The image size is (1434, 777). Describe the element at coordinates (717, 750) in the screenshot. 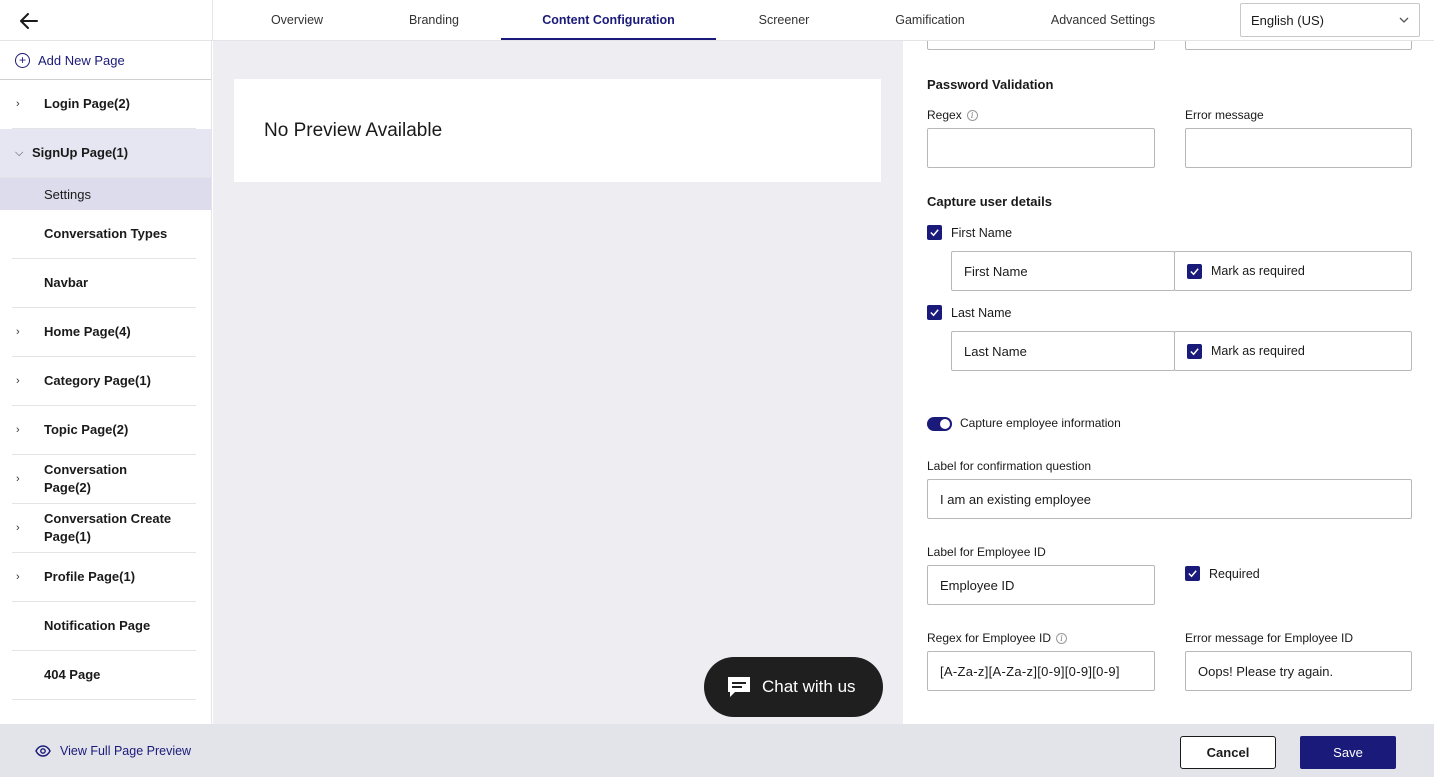

I see `bottom-bar: View Full Page Preview Cancel Save` at that location.